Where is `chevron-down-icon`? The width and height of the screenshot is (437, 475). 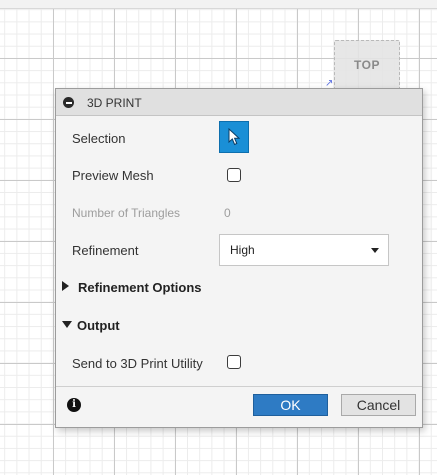 chevron-down-icon is located at coordinates (375, 250).